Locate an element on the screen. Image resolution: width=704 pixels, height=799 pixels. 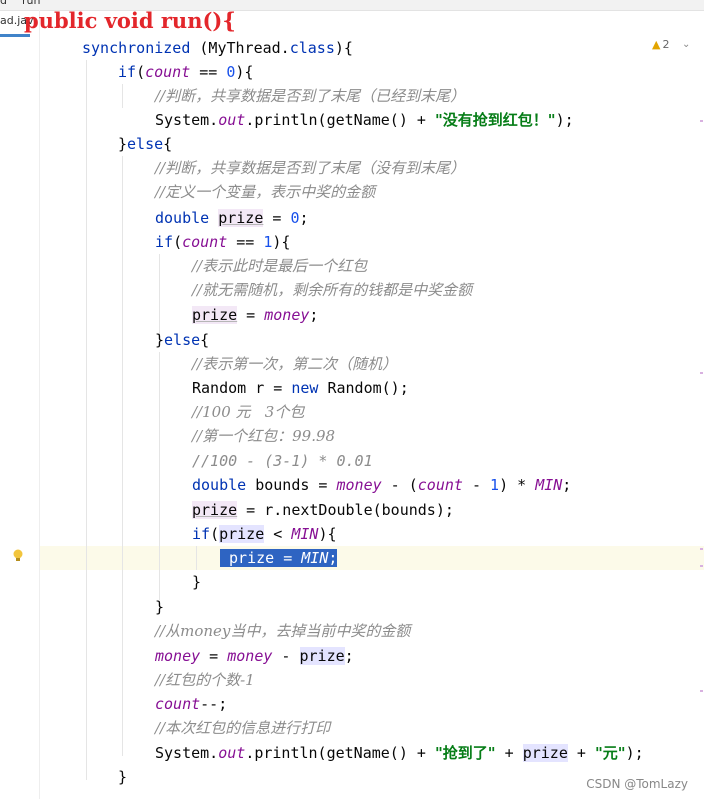
code-line: count--; is located at coordinates (191, 704).